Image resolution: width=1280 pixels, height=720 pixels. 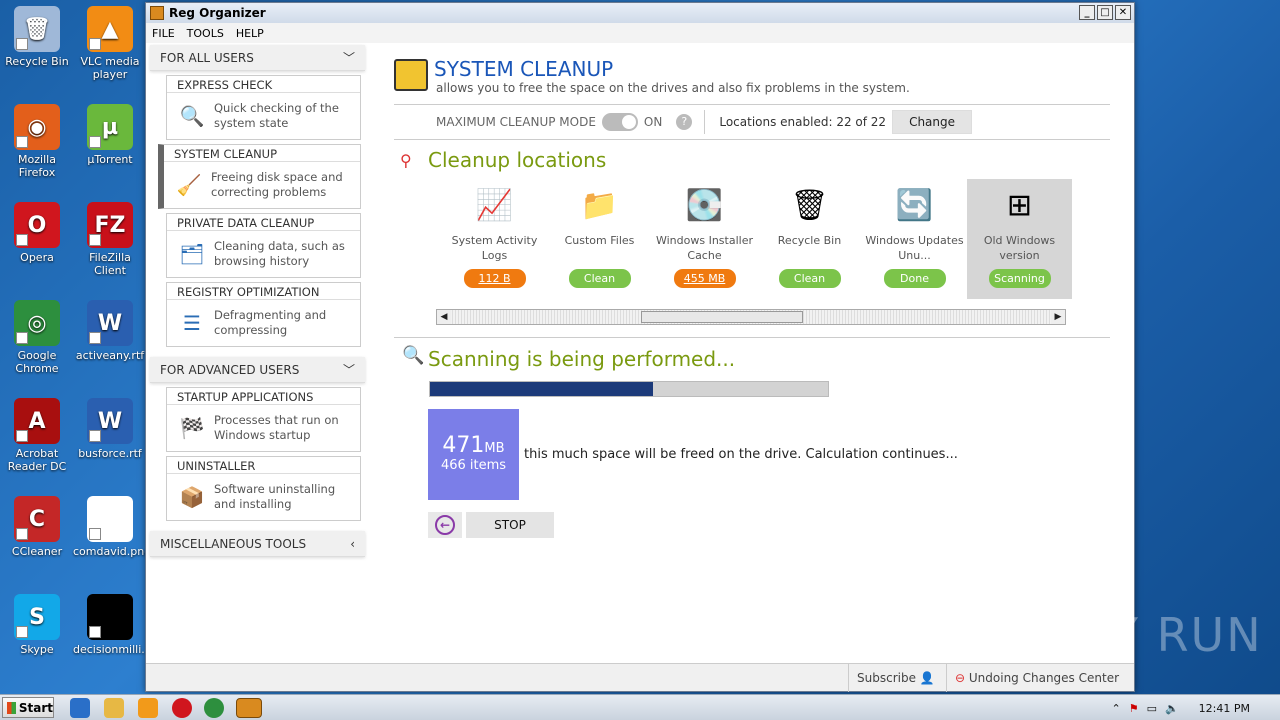 What do you see at coordinates (352, 543) in the screenshot?
I see `chevron-left-icon: ‹` at bounding box center [352, 543].